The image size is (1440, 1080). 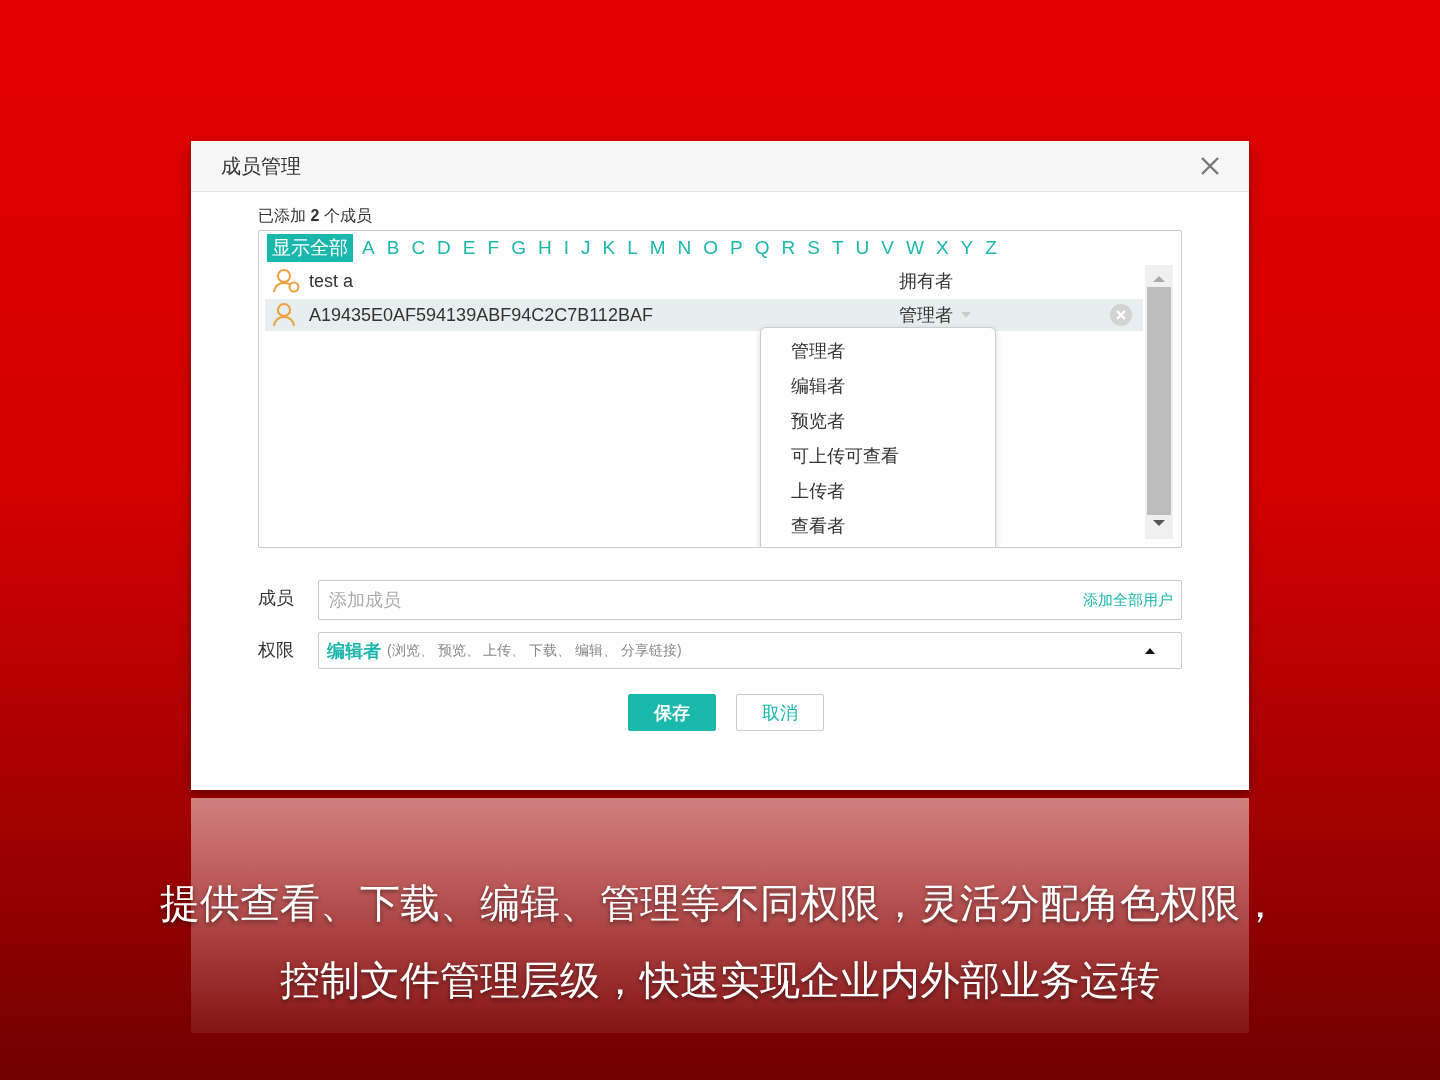 I want to click on permission-select: 编辑者 (浏览、 预览、 上传、 下载、 编辑、 分享链接), so click(x=750, y=650).